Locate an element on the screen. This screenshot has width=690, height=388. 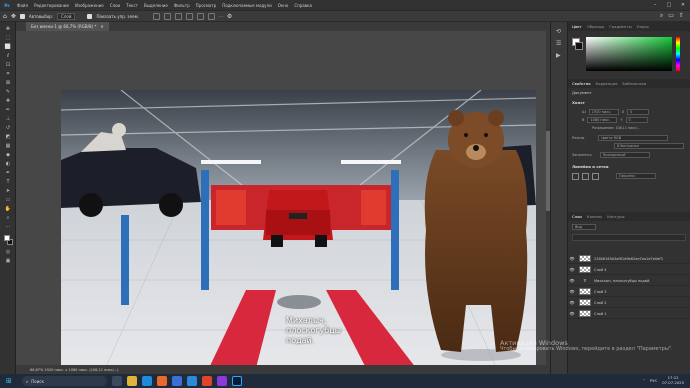
tab-paths: Контуры is located at coordinates (615, 216).